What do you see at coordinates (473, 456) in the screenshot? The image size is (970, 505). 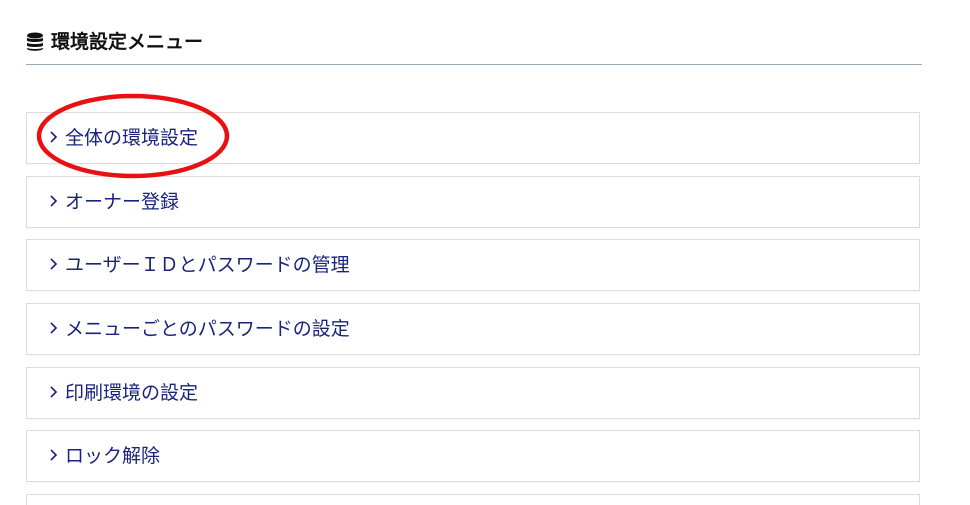 I see `menu-item-unlock: ロック解除` at bounding box center [473, 456].